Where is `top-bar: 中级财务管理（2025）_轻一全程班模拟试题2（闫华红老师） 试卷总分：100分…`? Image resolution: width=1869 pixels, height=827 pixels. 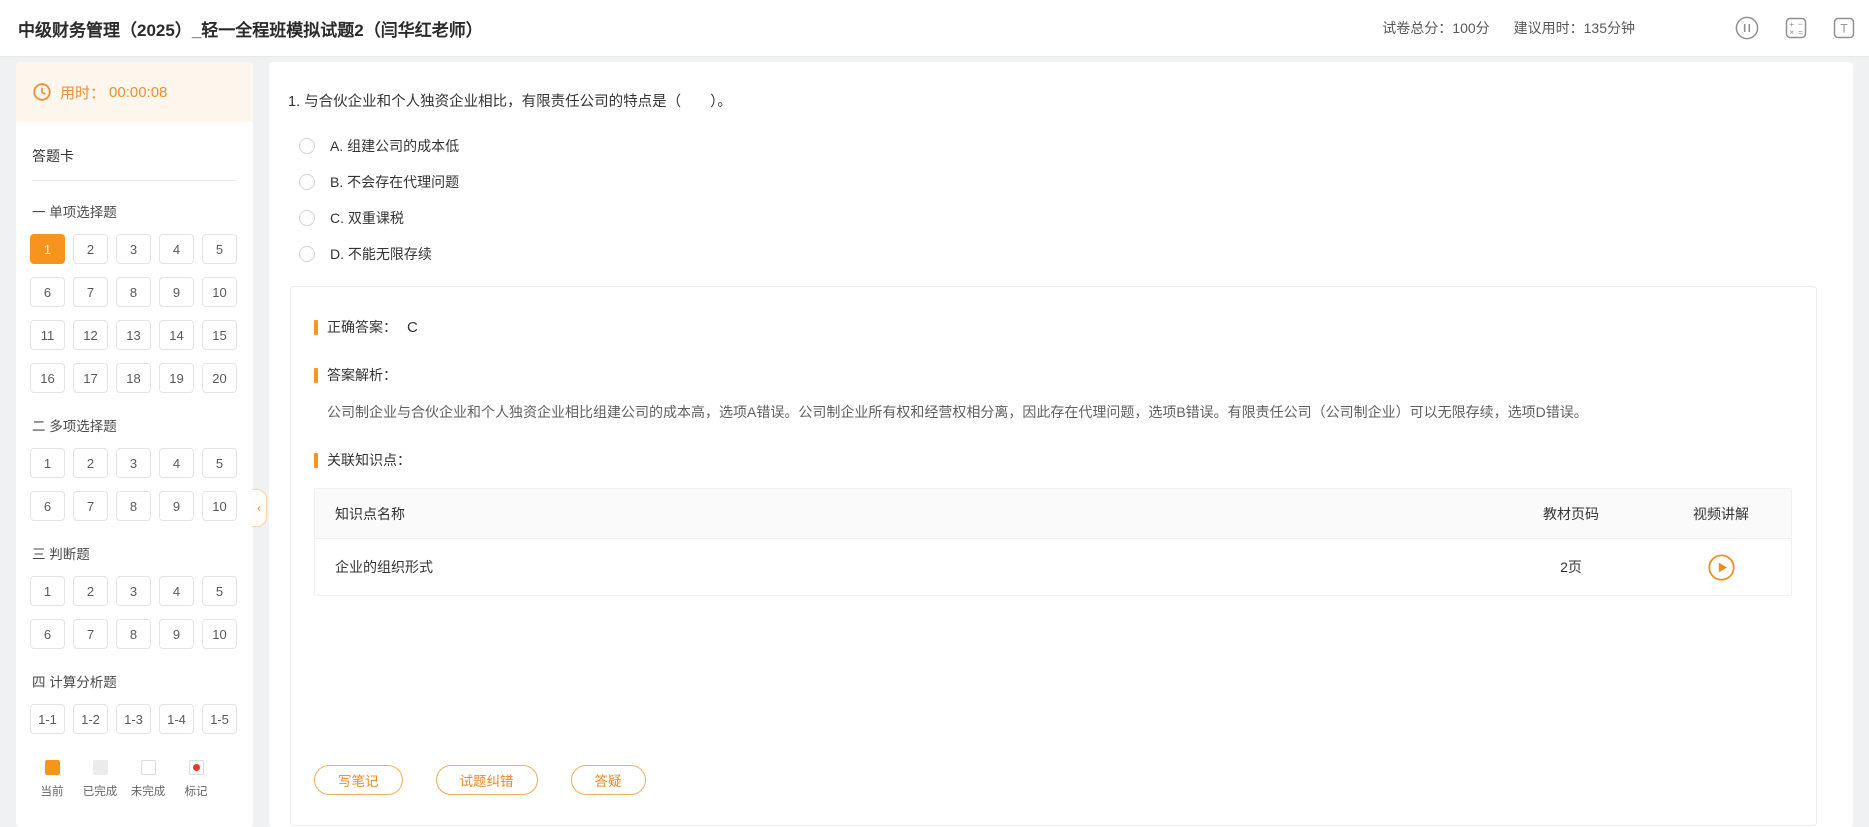
top-bar: 中级财务管理（2025）_轻一全程班模拟试题2（闫华红老师） 试卷总分：100分… is located at coordinates (934, 28).